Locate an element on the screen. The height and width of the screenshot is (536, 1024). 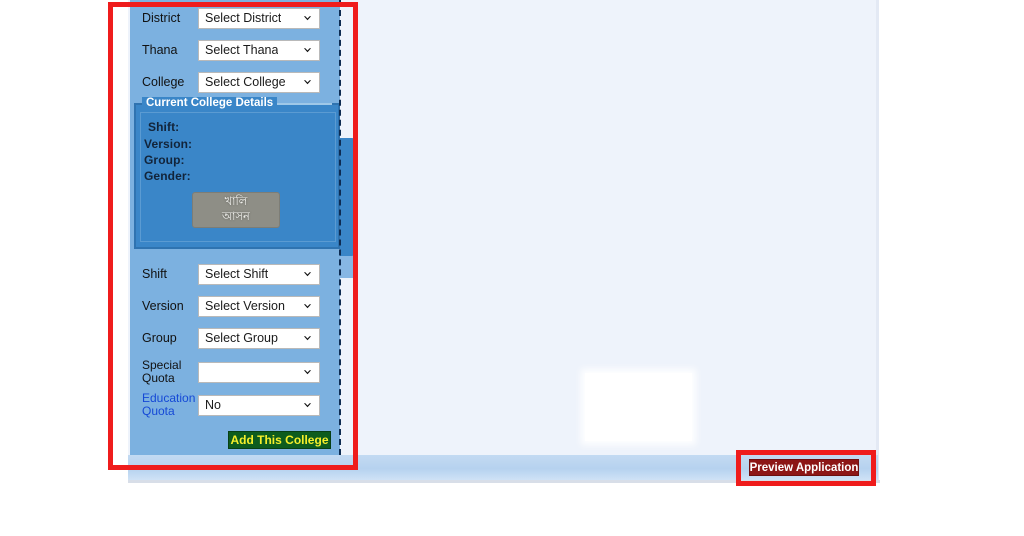
select-education-quota: No is located at coordinates (259, 405).